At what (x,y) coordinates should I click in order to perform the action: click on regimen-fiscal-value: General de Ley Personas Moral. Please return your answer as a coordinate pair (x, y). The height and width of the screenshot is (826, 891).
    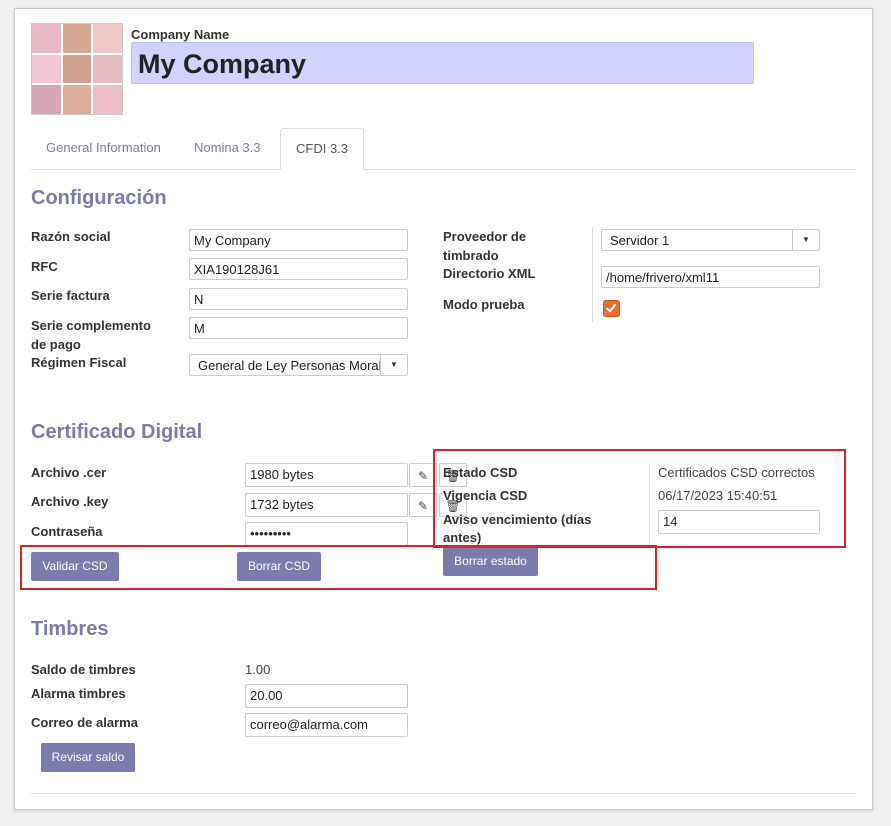
    Looking at the image, I should click on (290, 365).